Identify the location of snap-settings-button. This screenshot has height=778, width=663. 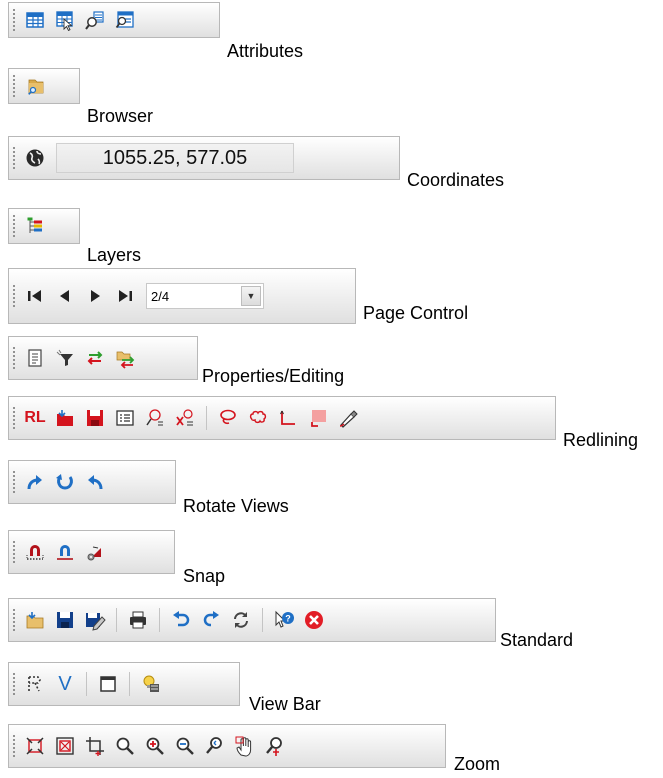
(95, 552).